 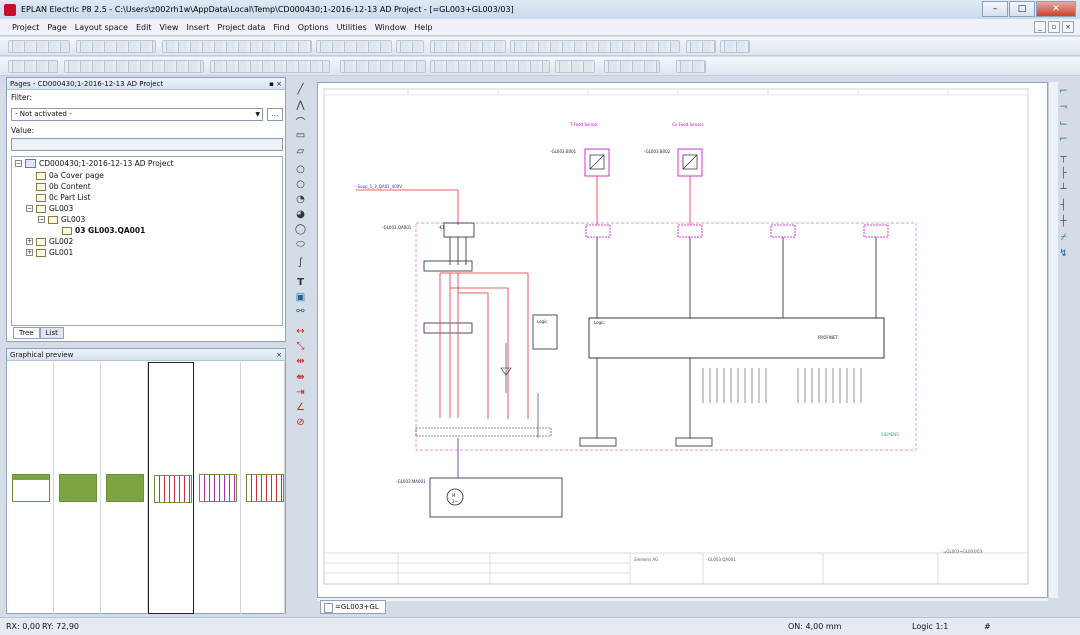 I want to click on tree-item-gl003-location: − GL003, so click(x=61, y=219).